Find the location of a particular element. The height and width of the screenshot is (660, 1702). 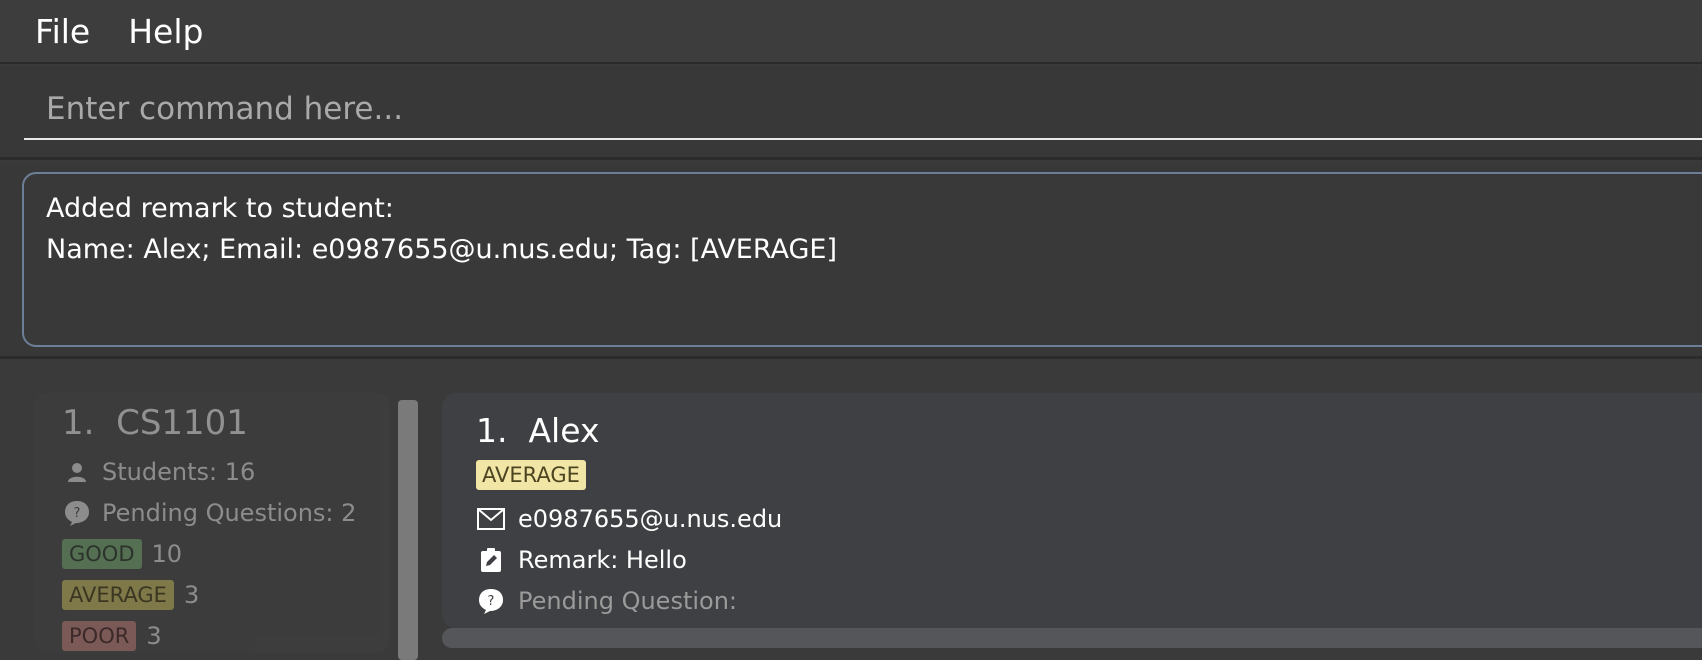

class-title: 1. CS1101 is located at coordinates (155, 423).